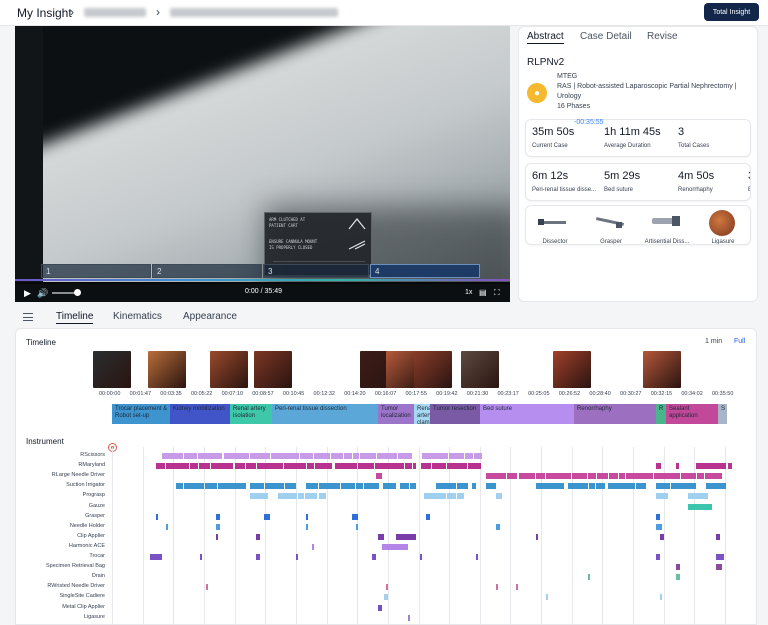 Image resolution: width=768 pixels, height=625 pixels. What do you see at coordinates (75, 317) in the screenshot?
I see `tab-timeline: Timeline` at bounding box center [75, 317].